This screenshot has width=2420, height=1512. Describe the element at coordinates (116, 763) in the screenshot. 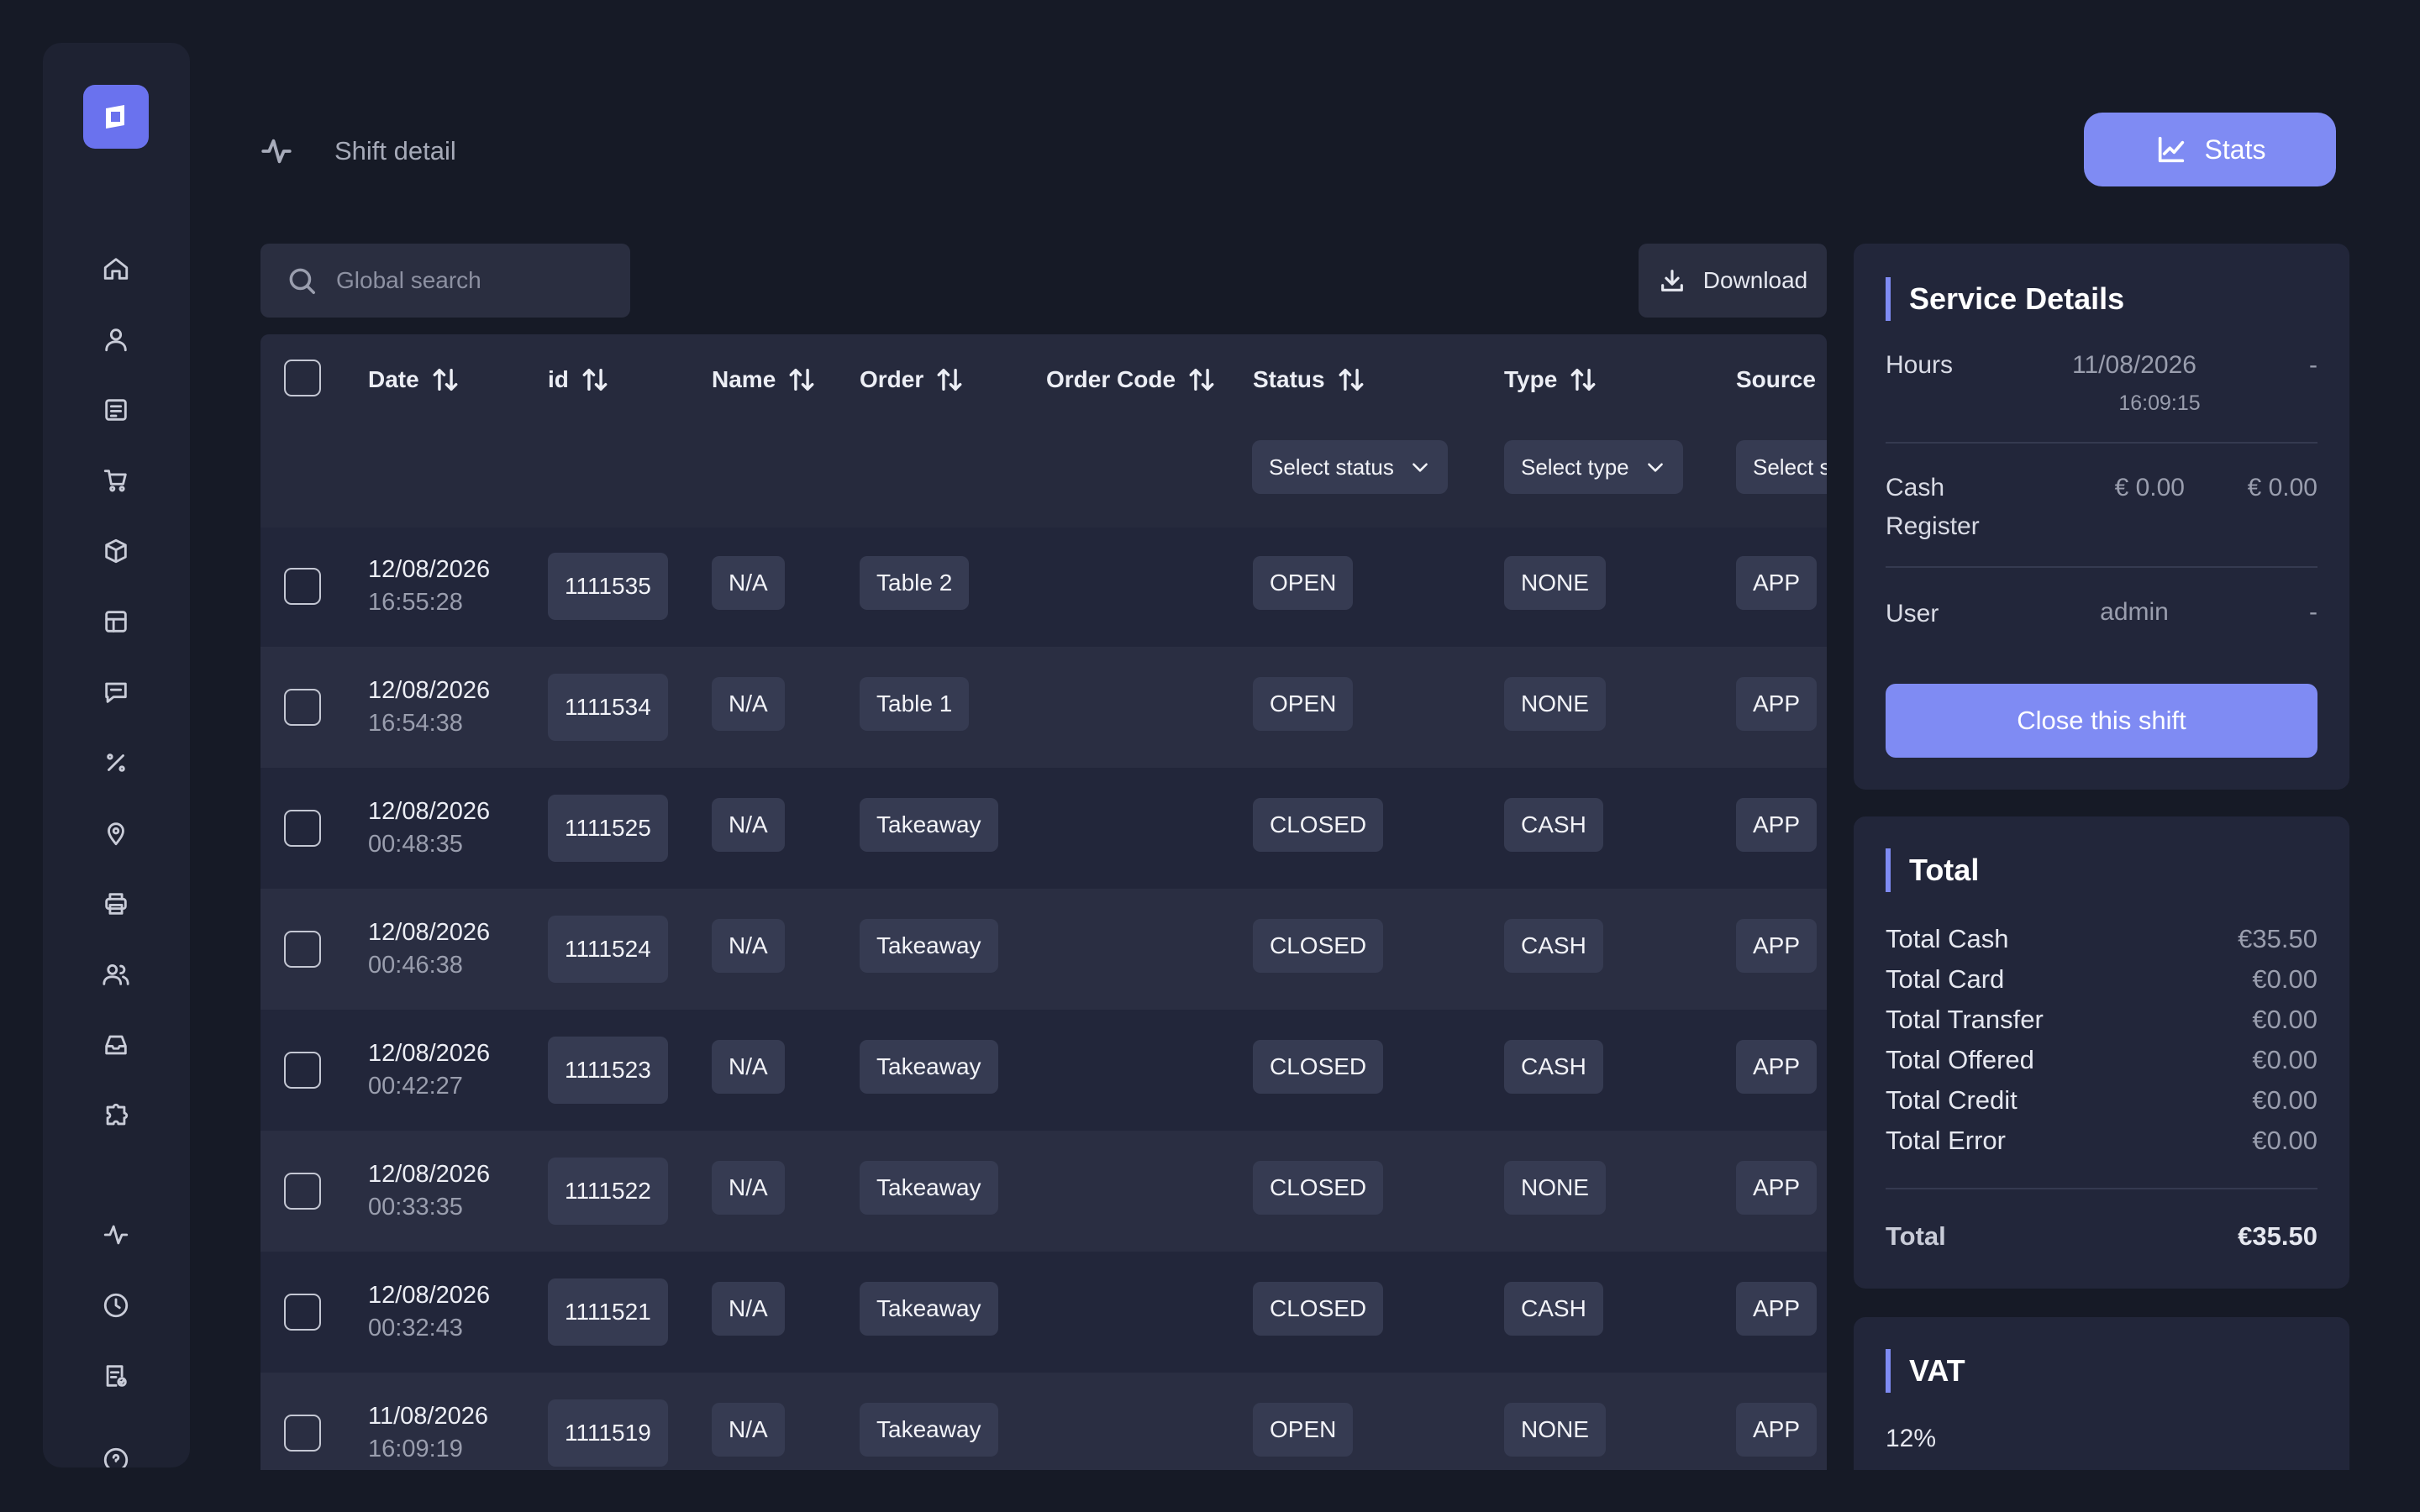

I see `percent-icon` at that location.